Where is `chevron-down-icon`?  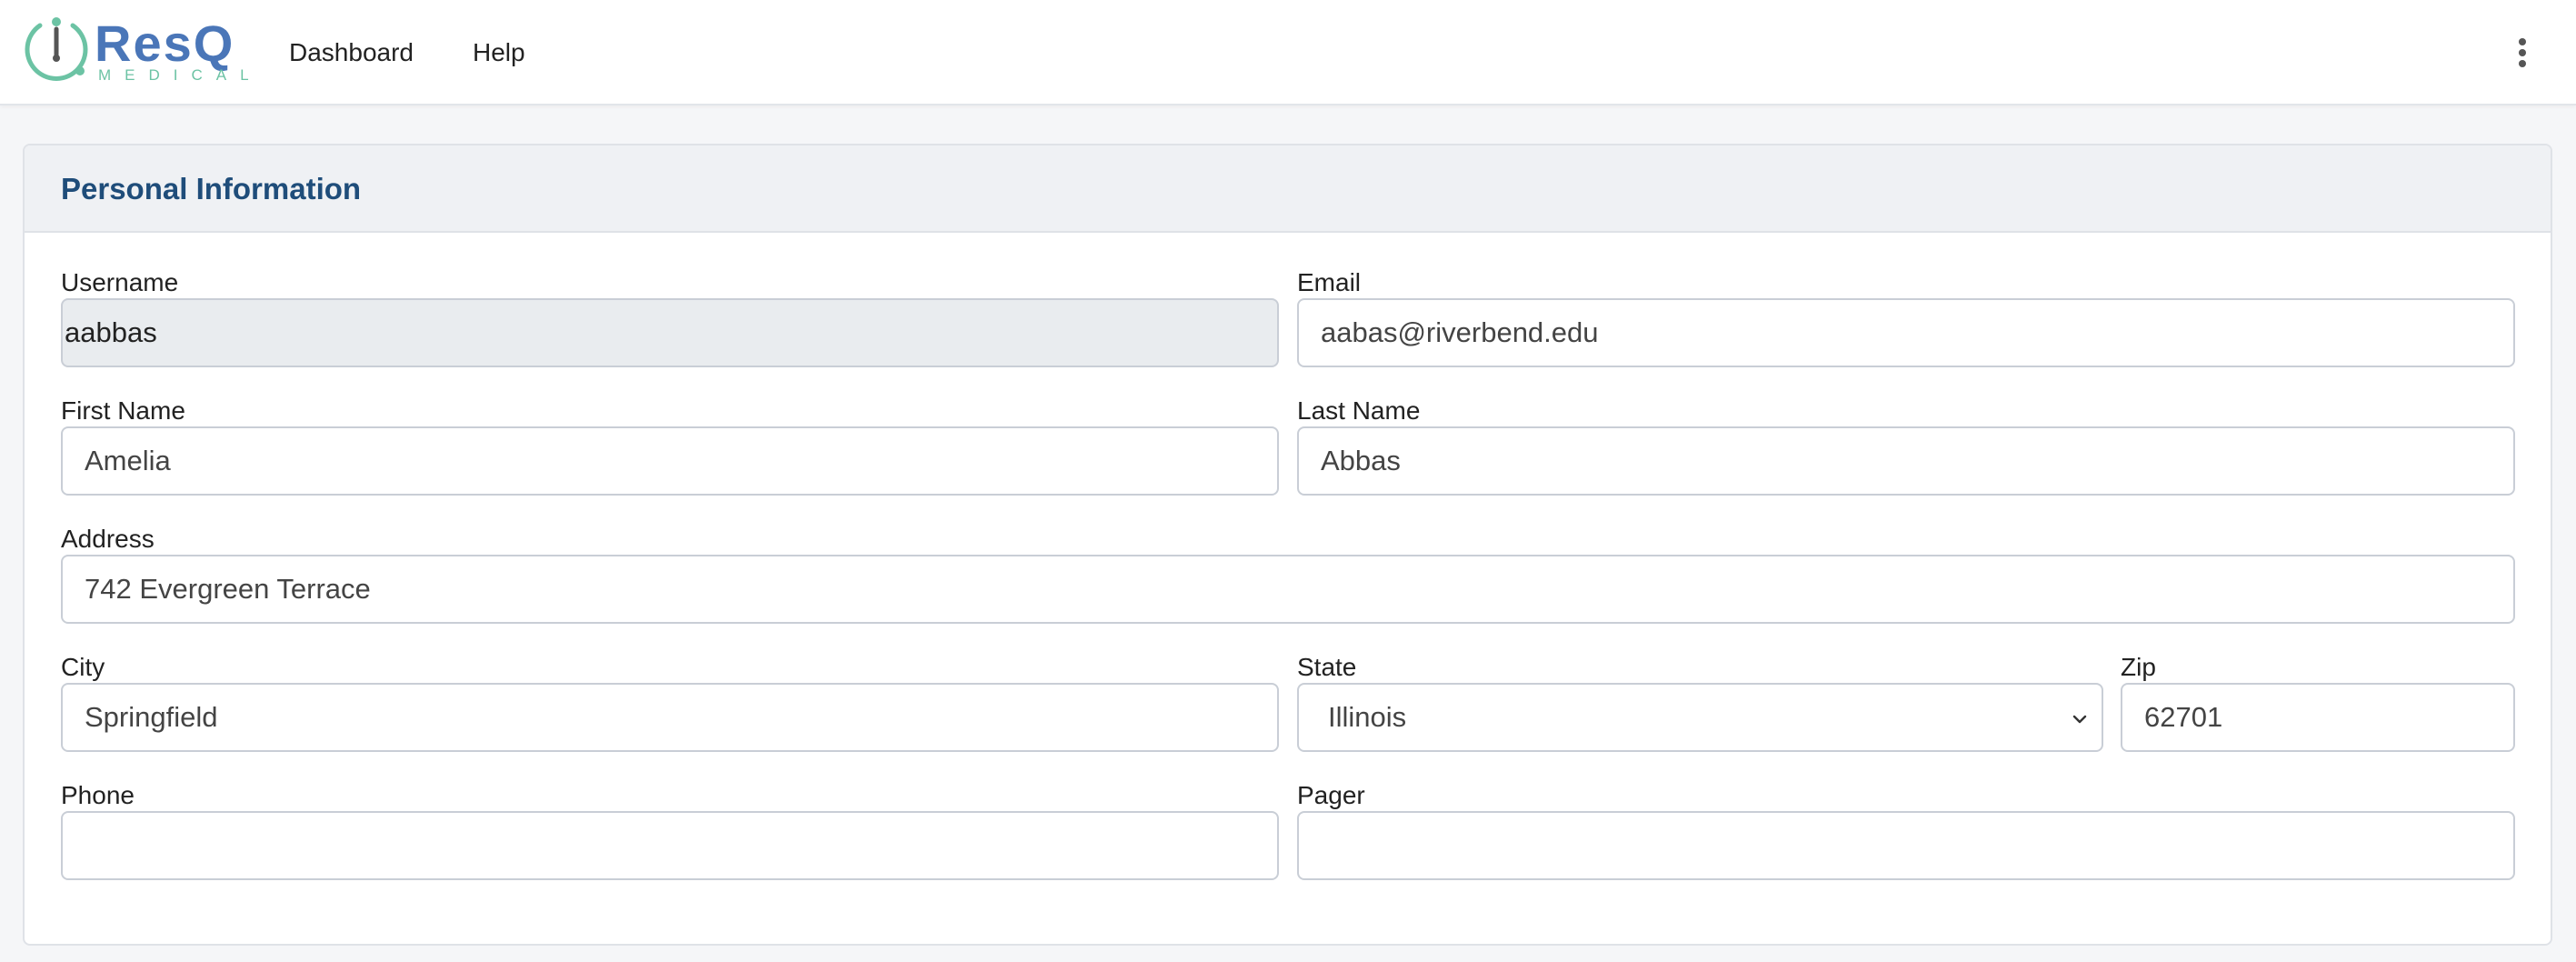 chevron-down-icon is located at coordinates (2079, 719).